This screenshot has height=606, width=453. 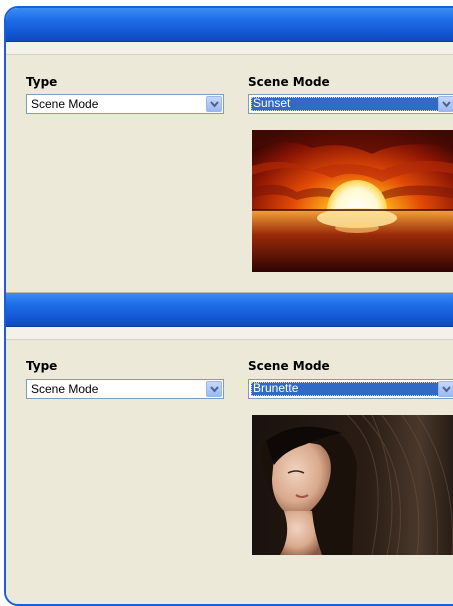 I want to click on brunette-photo, so click(x=352, y=485).